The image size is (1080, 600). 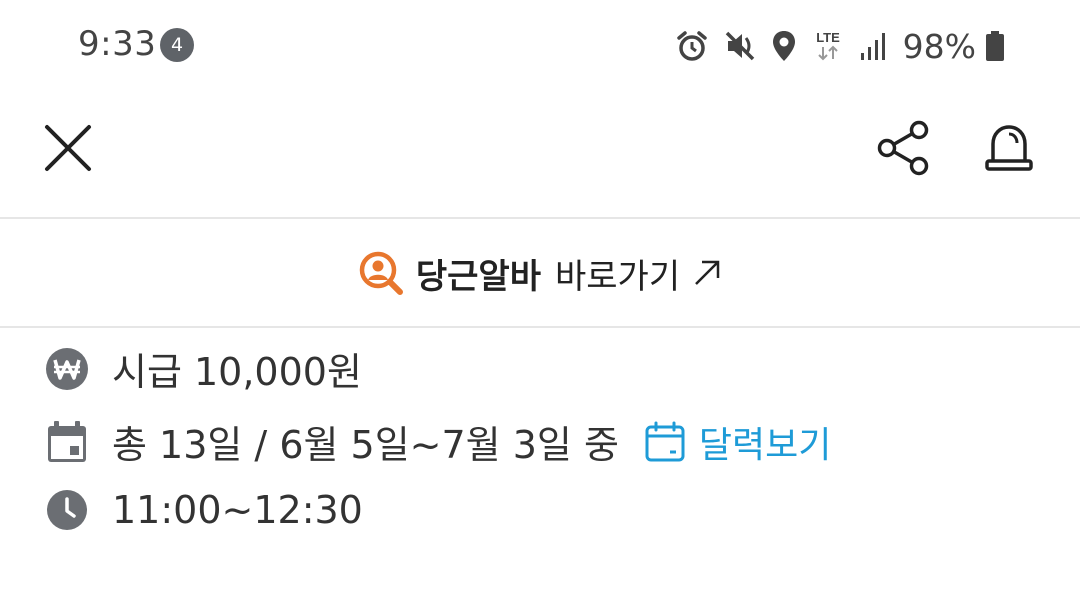 What do you see at coordinates (692, 46) in the screenshot?
I see `alarm-icon` at bounding box center [692, 46].